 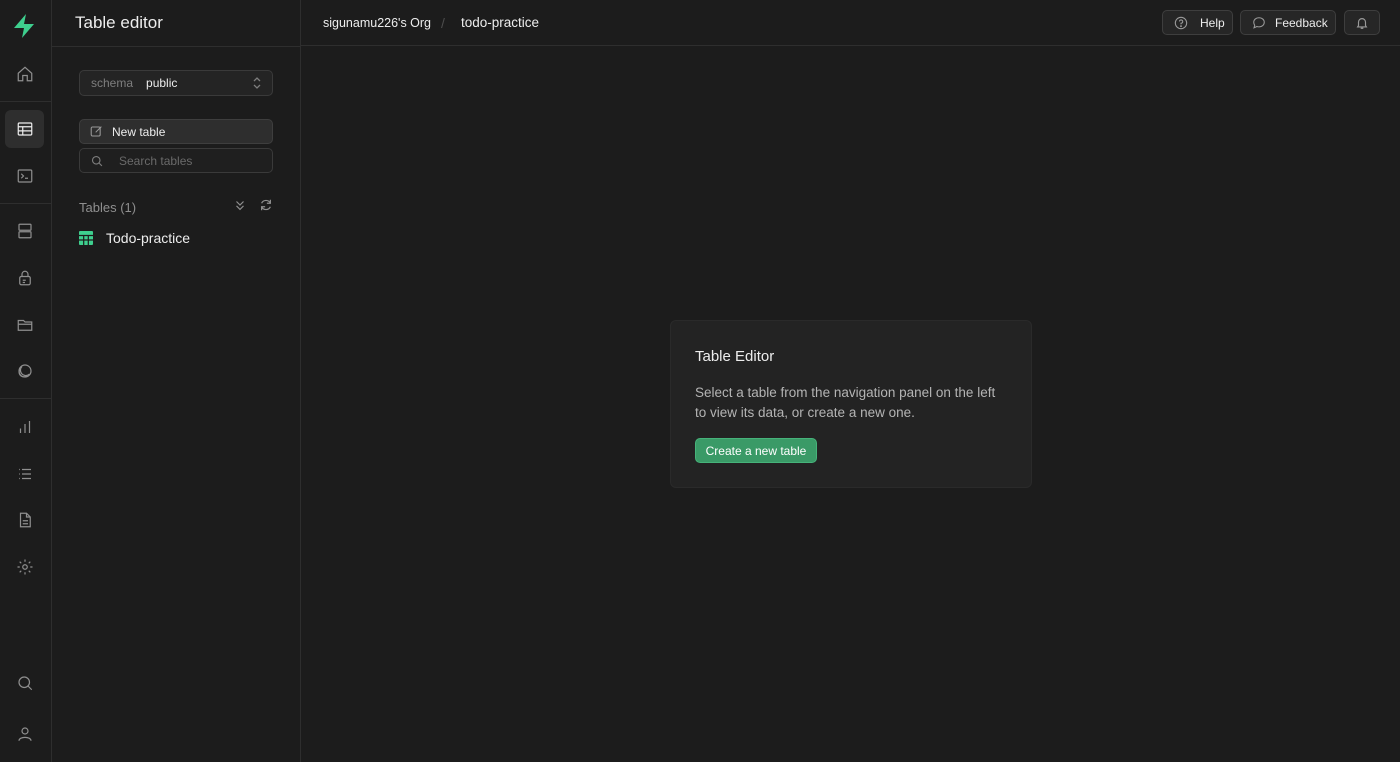 What do you see at coordinates (162, 83) in the screenshot?
I see `schema-value: public` at bounding box center [162, 83].